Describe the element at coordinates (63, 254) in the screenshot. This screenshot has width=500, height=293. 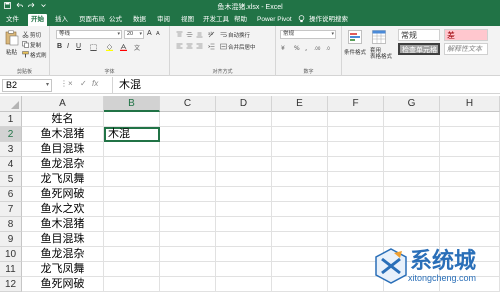
I see `cell-a10: 鱼龙混杂` at that location.